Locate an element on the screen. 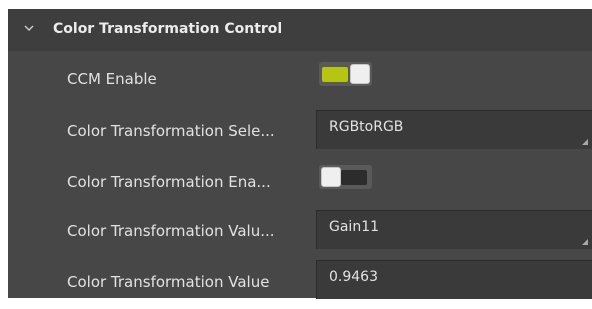 Image resolution: width=592 pixels, height=309 pixels. color-transformation-enable-toggle is located at coordinates (345, 177).